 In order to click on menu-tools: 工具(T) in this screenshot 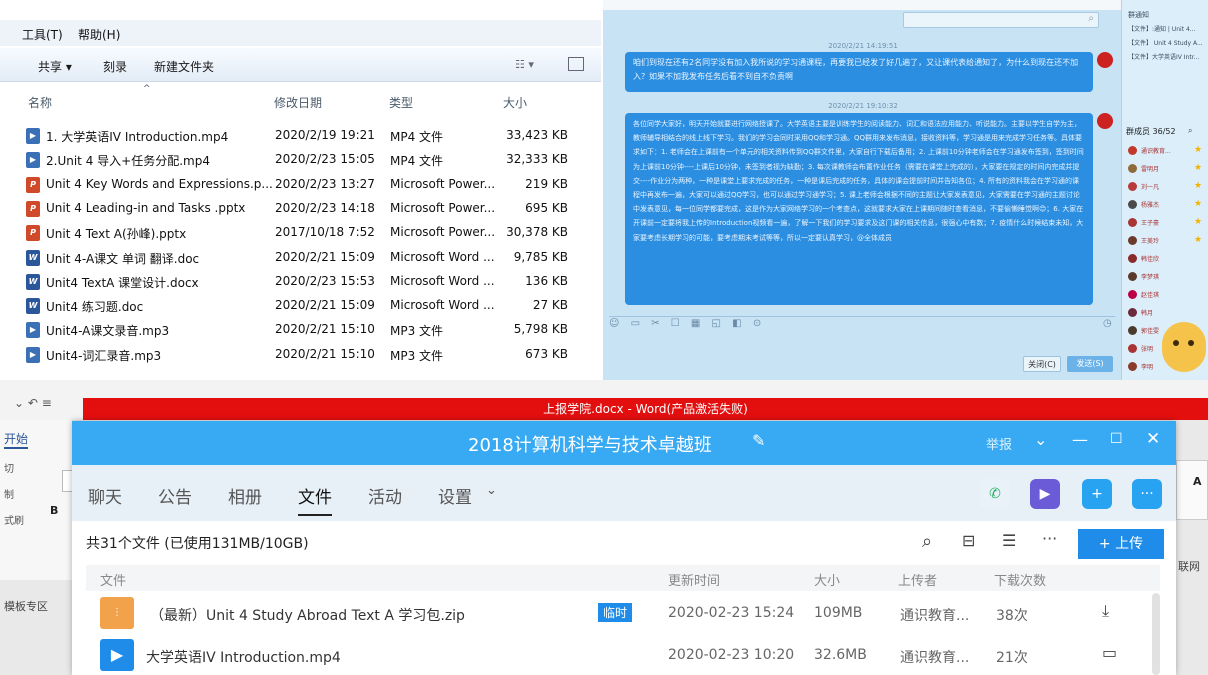, I will do `click(42, 34)`.